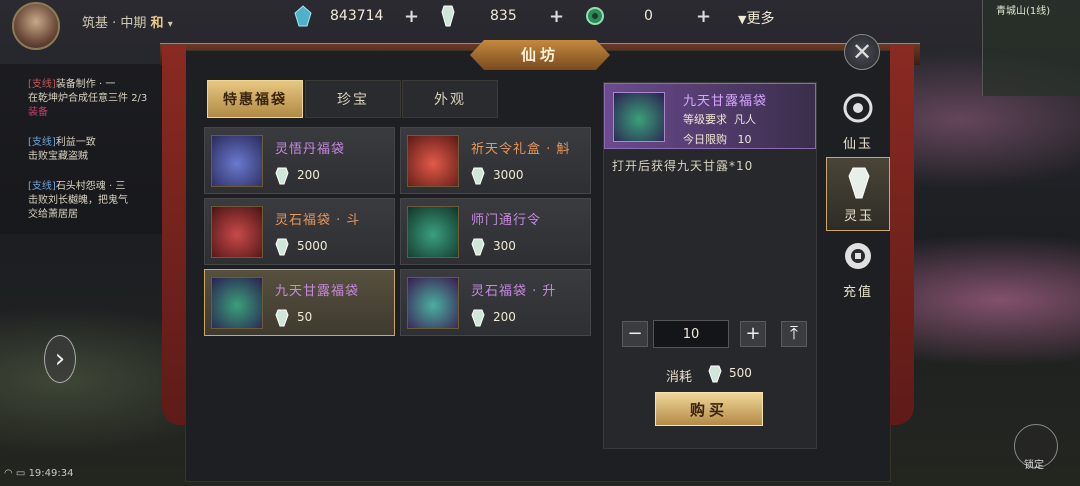 This screenshot has width=1080, height=486. I want to click on top-bar: 筑基 · 中期 和 ▾ 843714 + 835 + 0 + ▼更多, so click(540, 25).